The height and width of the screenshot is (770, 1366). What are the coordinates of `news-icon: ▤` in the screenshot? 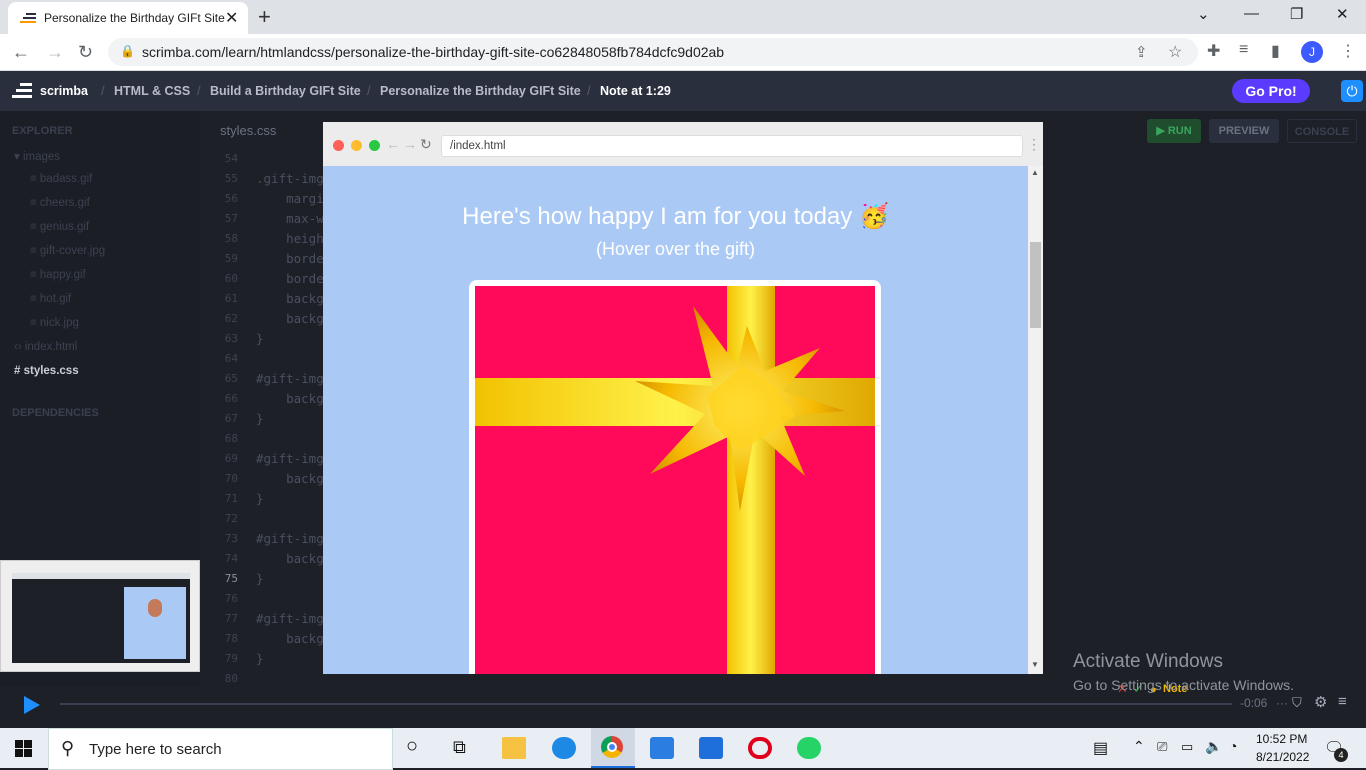 It's located at (1100, 748).